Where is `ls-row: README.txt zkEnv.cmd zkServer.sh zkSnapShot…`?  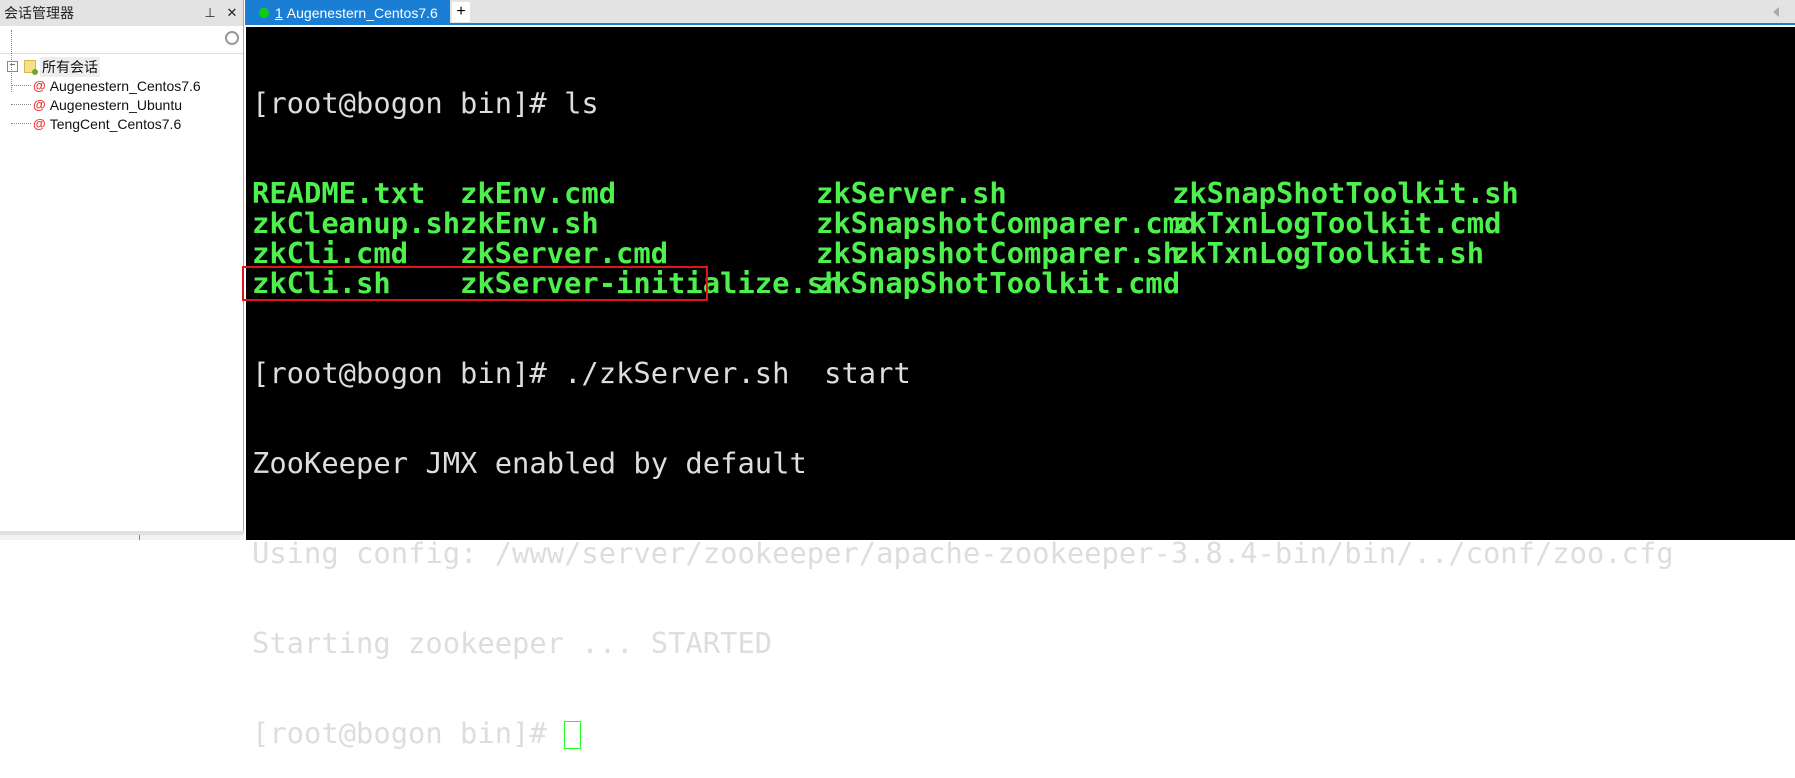
ls-row: README.txt zkEnv.cmd zkServer.sh zkSnapShot… is located at coordinates (1023, 193).